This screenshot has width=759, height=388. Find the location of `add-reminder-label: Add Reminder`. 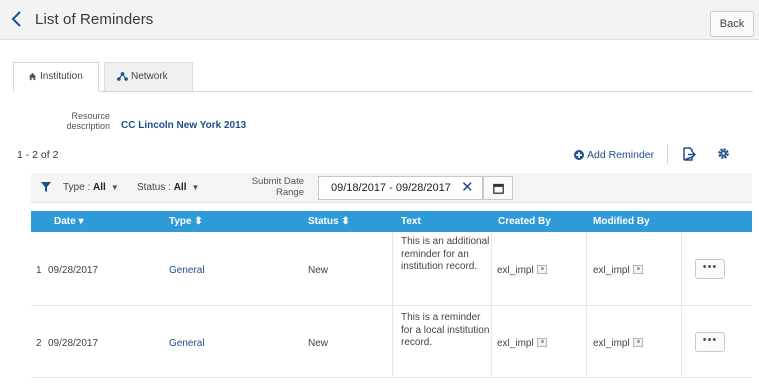

add-reminder-label: Add Reminder is located at coordinates (621, 155).